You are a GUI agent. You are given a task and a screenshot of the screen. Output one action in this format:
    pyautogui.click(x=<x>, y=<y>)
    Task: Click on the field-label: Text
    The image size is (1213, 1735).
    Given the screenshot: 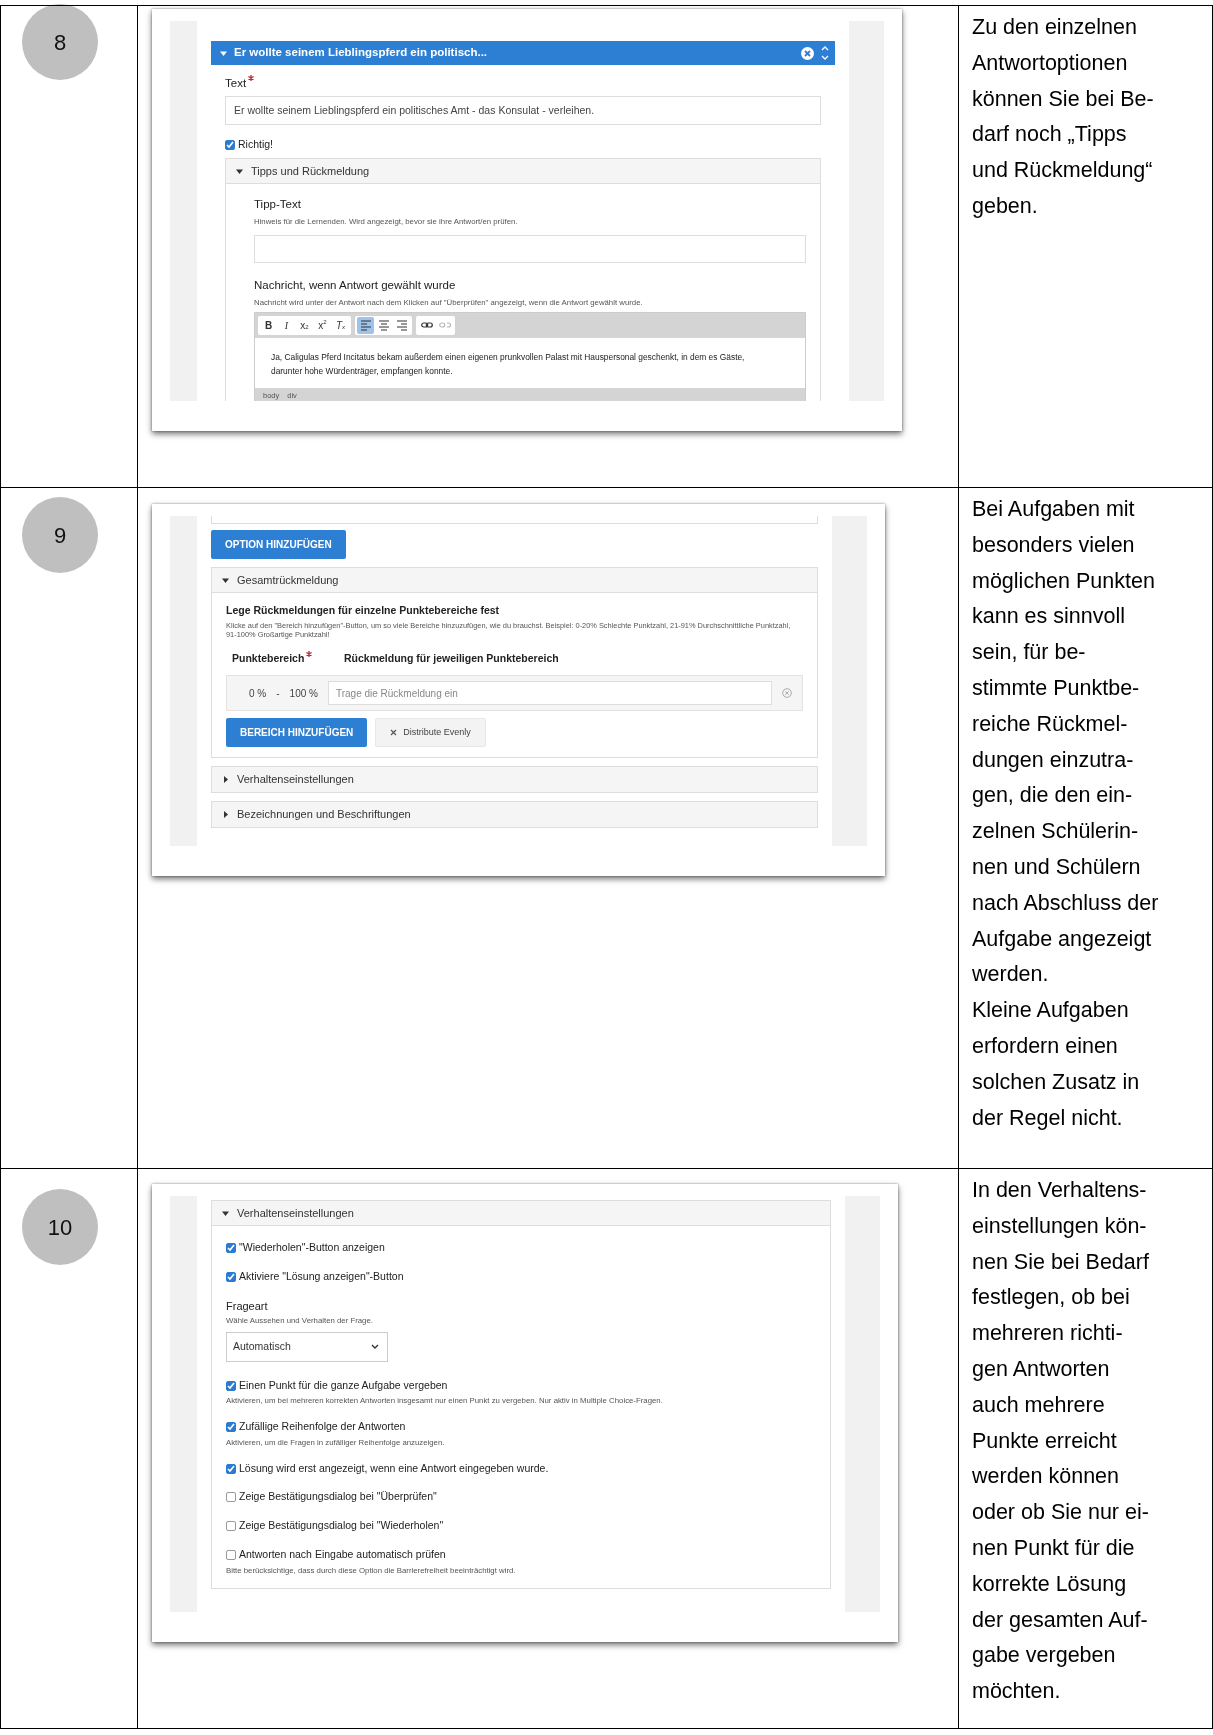 What is the action you would take?
    pyautogui.click(x=236, y=83)
    